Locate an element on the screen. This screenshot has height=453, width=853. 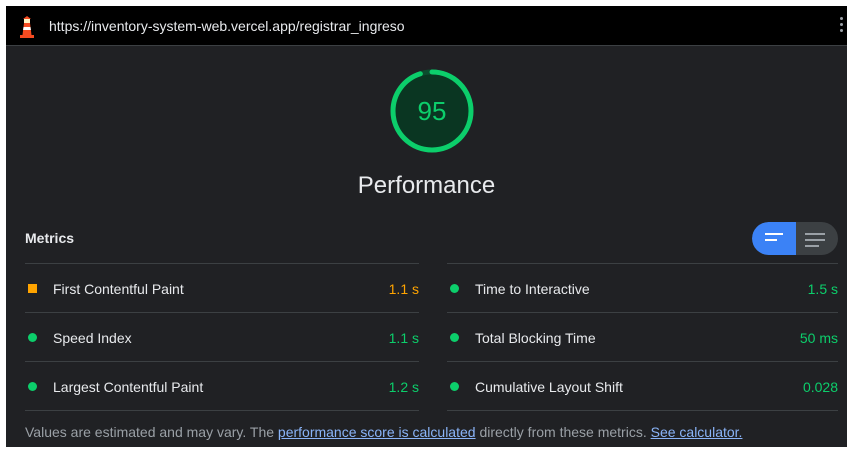
expanded-view-button is located at coordinates (817, 238).